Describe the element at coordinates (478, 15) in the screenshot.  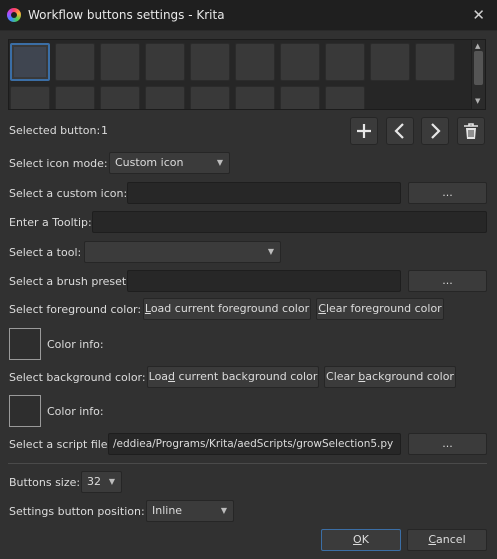
I see `close-icon: ✕` at that location.